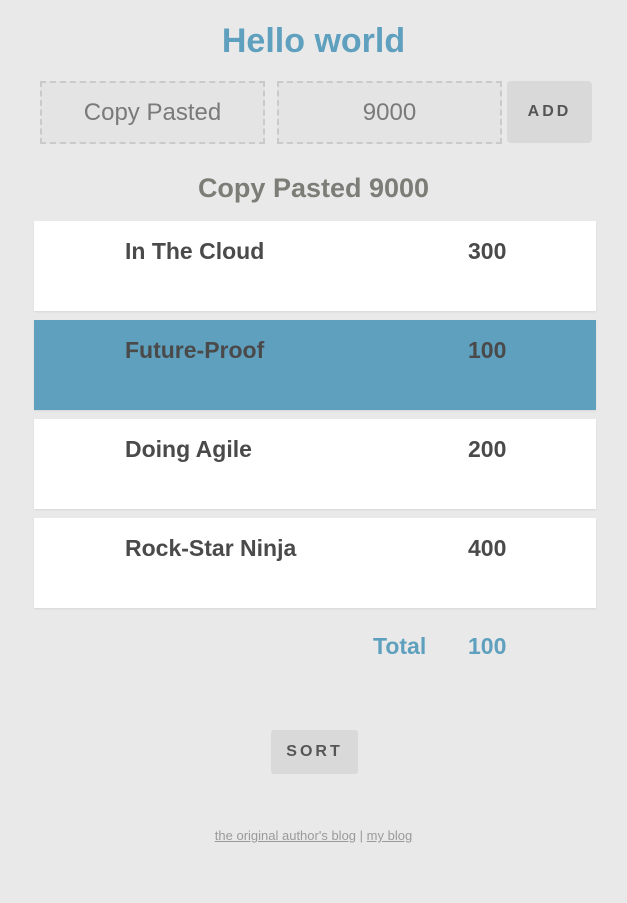 The height and width of the screenshot is (903, 627). I want to click on new-item-preview: Copy Pasted 9000, so click(313, 188).